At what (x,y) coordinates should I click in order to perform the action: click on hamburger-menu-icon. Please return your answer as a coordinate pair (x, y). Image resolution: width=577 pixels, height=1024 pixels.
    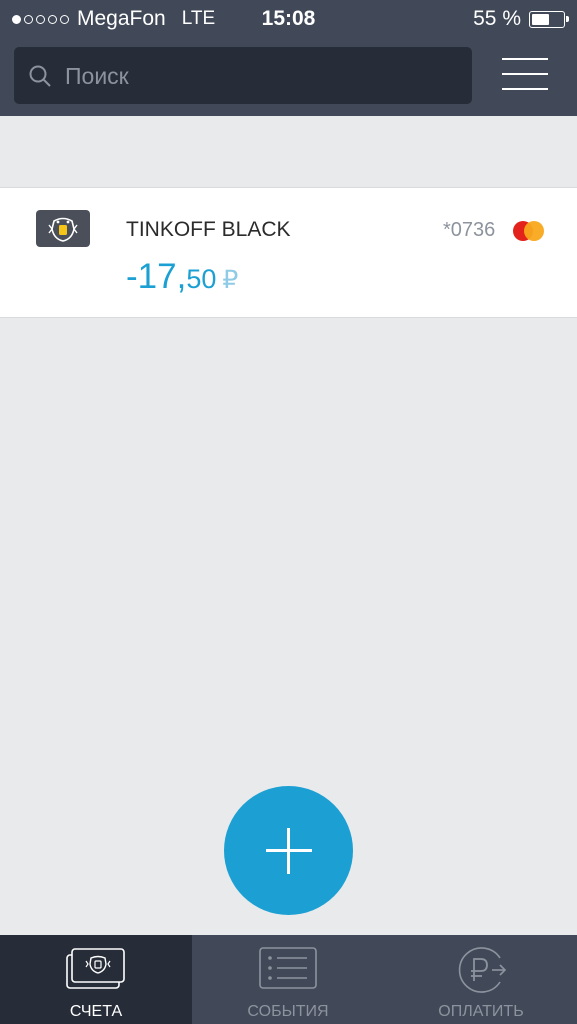
    Looking at the image, I should click on (525, 75).